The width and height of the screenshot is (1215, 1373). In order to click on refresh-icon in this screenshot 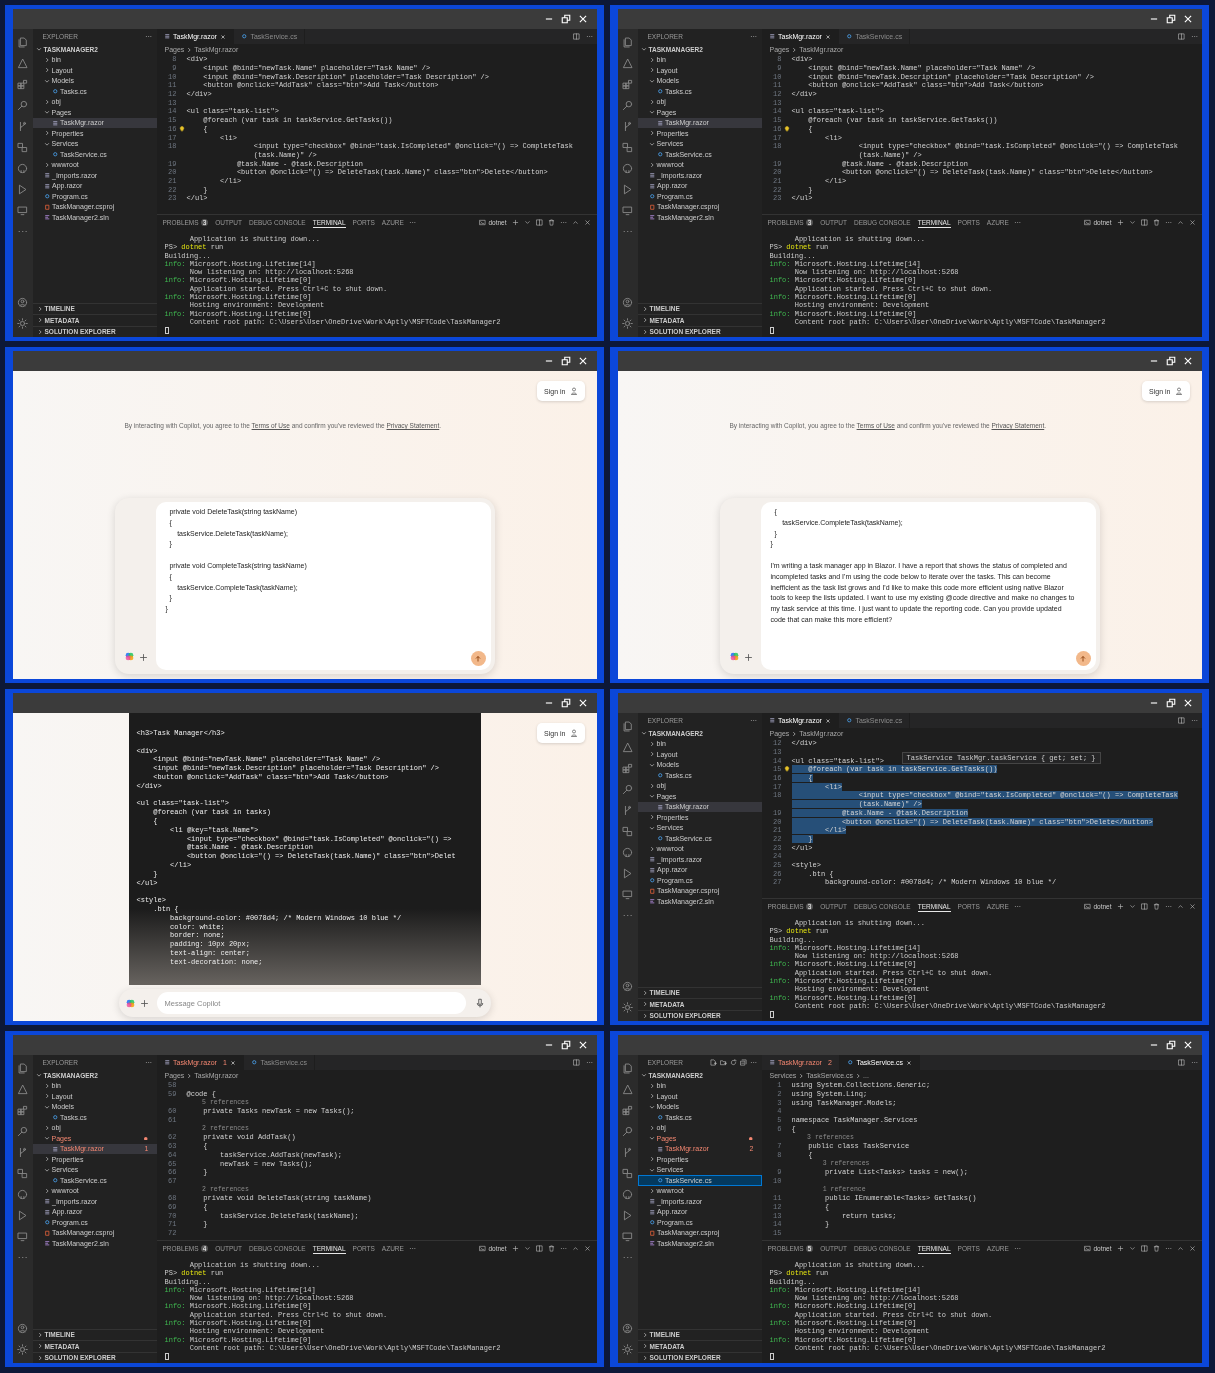, I will do `click(733, 1062)`.